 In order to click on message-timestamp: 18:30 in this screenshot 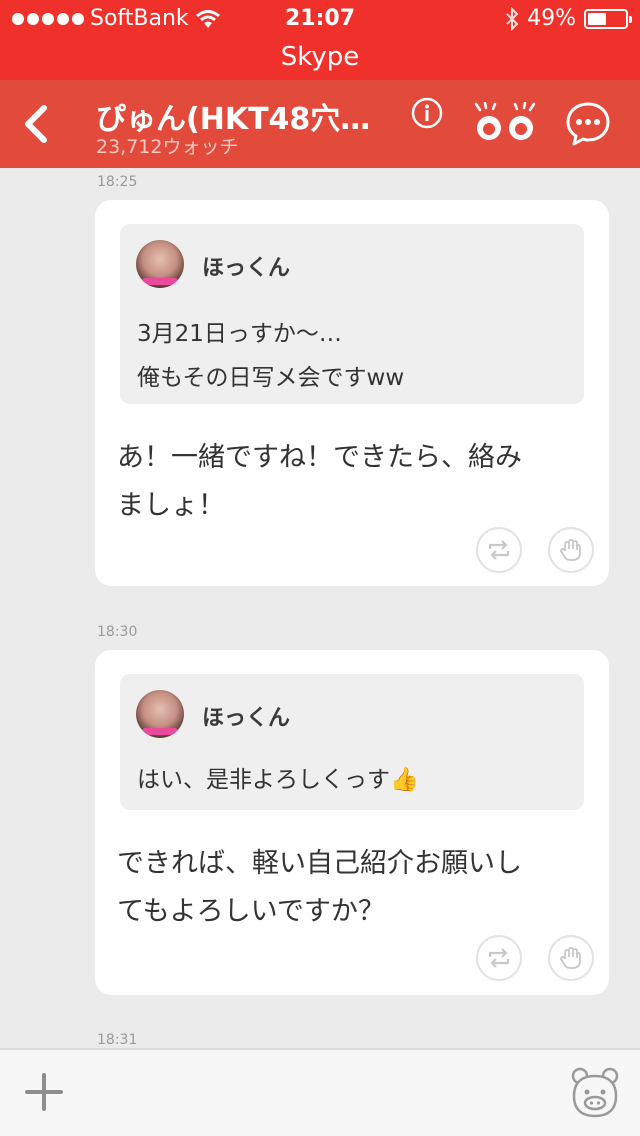, I will do `click(117, 632)`.